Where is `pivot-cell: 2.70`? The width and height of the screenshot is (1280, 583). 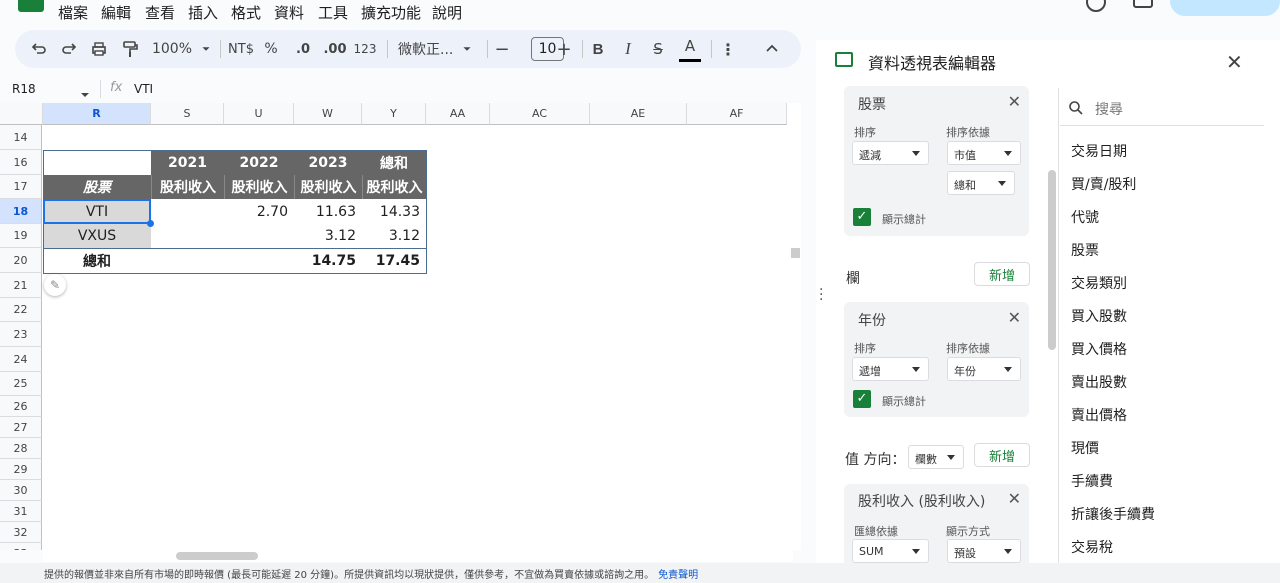
pivot-cell: 2.70 is located at coordinates (259, 211).